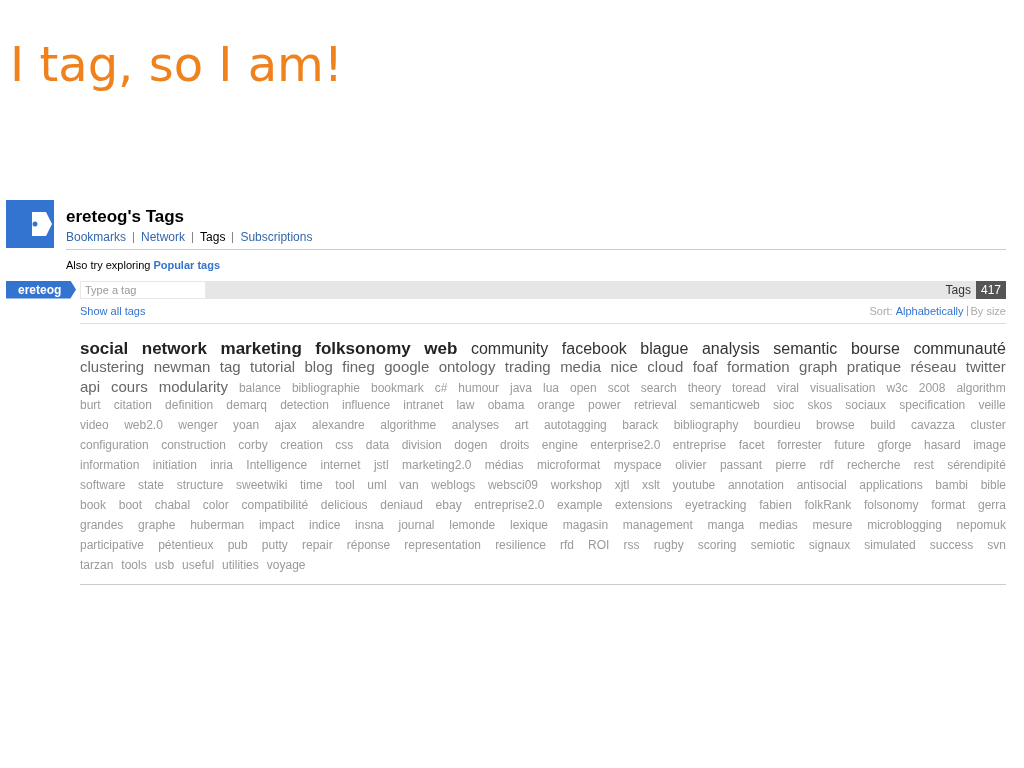 The width and height of the screenshot is (1024, 768). Describe the element at coordinates (311, 485) in the screenshot. I see `tag-link: time` at that location.